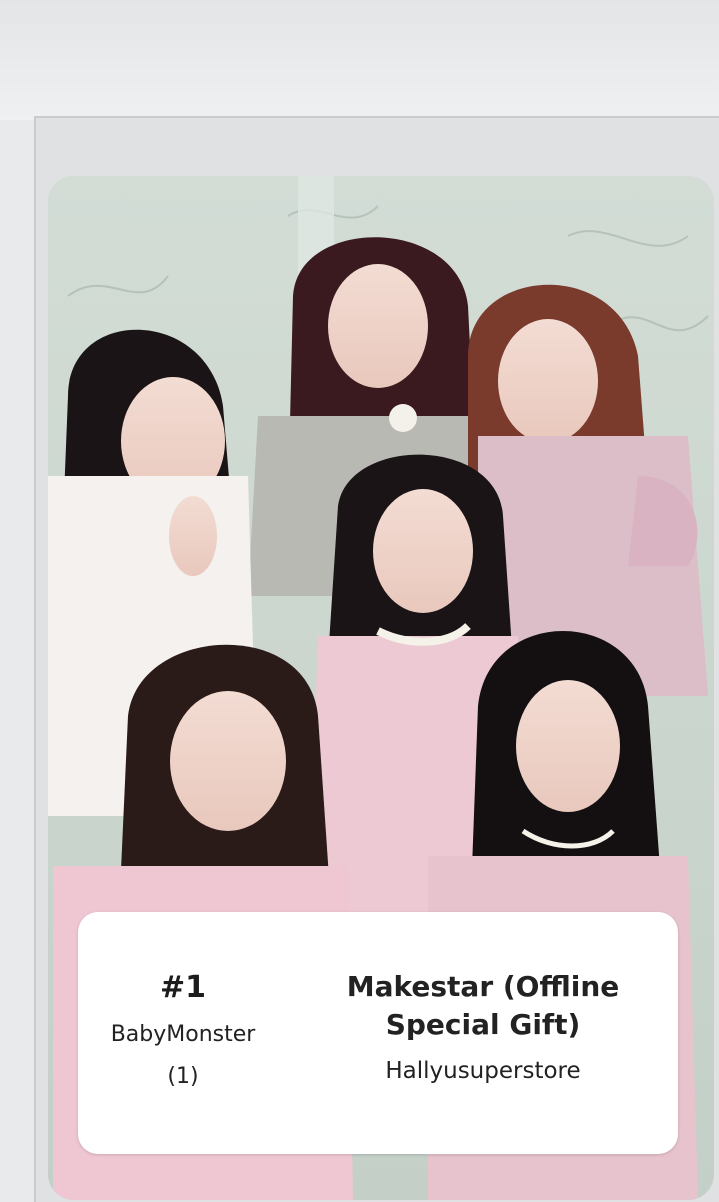 This screenshot has height=1202, width=719. What do you see at coordinates (183, 1076) in the screenshot?
I see `card-count: (1)` at bounding box center [183, 1076].